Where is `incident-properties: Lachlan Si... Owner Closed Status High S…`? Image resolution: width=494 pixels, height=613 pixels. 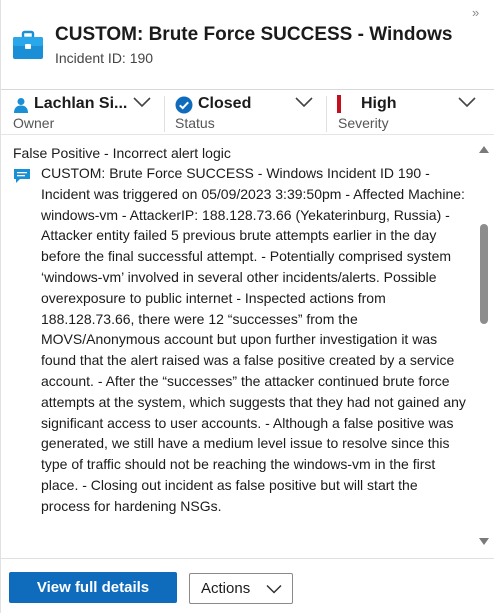 incident-properties: Lachlan Si... Owner Closed Status High S… is located at coordinates (247, 112).